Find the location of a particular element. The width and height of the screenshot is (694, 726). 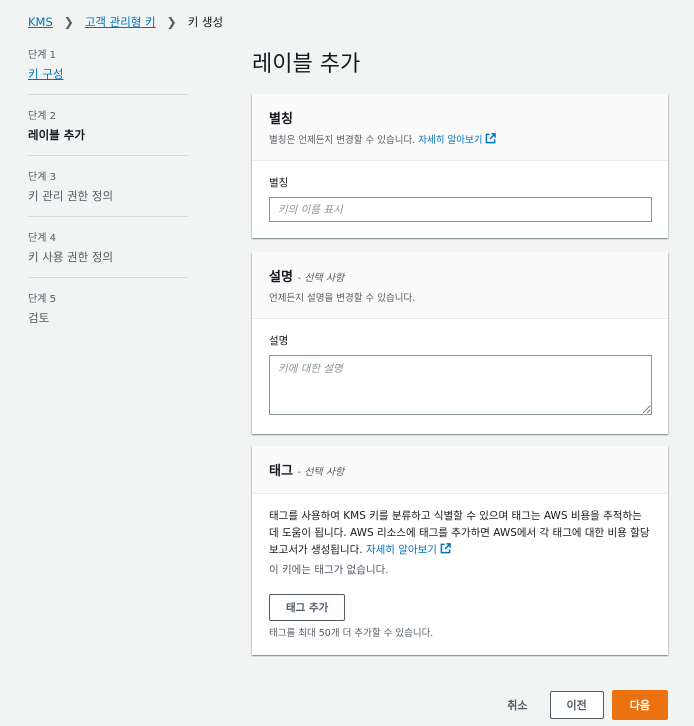

tags-learn-more-link: 자세히 알아보기 is located at coordinates (408, 549).